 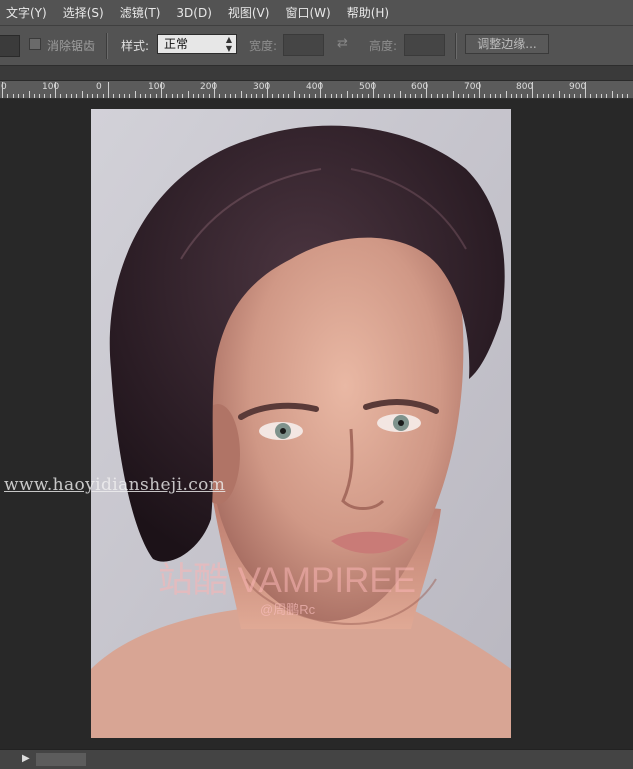 I want to click on menu-filter: 滤镜(T), so click(x=141, y=13).